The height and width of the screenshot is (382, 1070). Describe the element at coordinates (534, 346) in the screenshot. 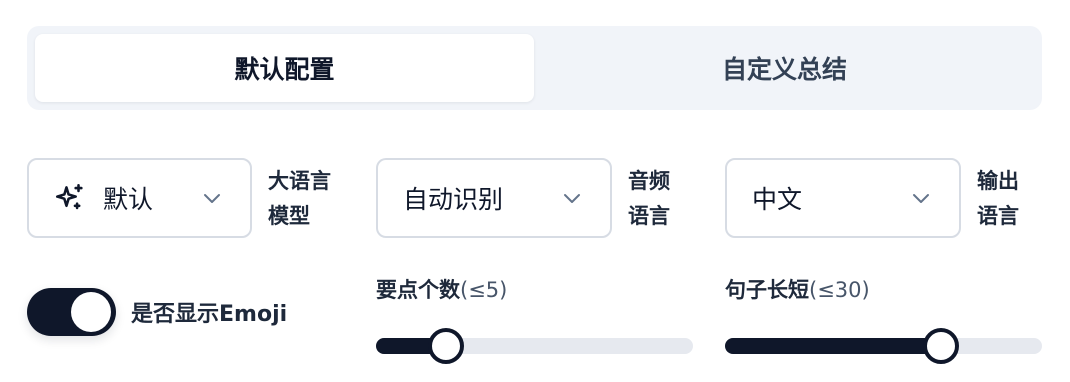

I see `key-points-slider` at that location.